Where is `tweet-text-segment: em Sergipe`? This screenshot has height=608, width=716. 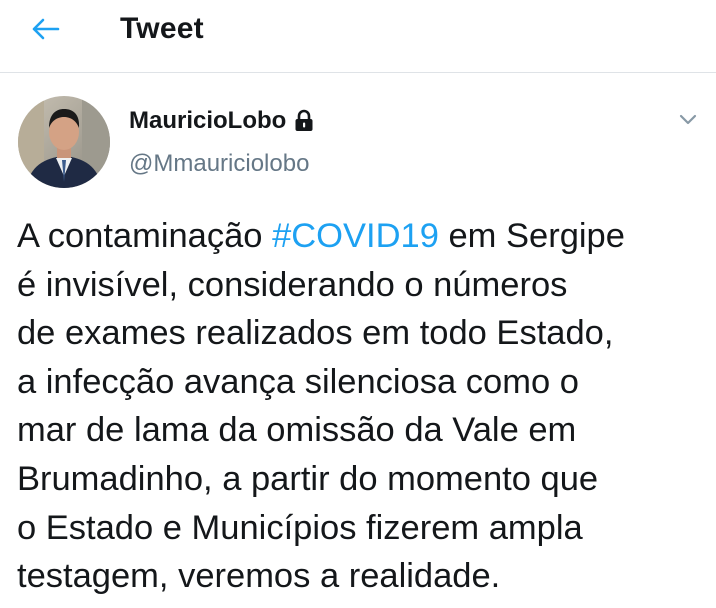 tweet-text-segment: em Sergipe is located at coordinates (531, 236).